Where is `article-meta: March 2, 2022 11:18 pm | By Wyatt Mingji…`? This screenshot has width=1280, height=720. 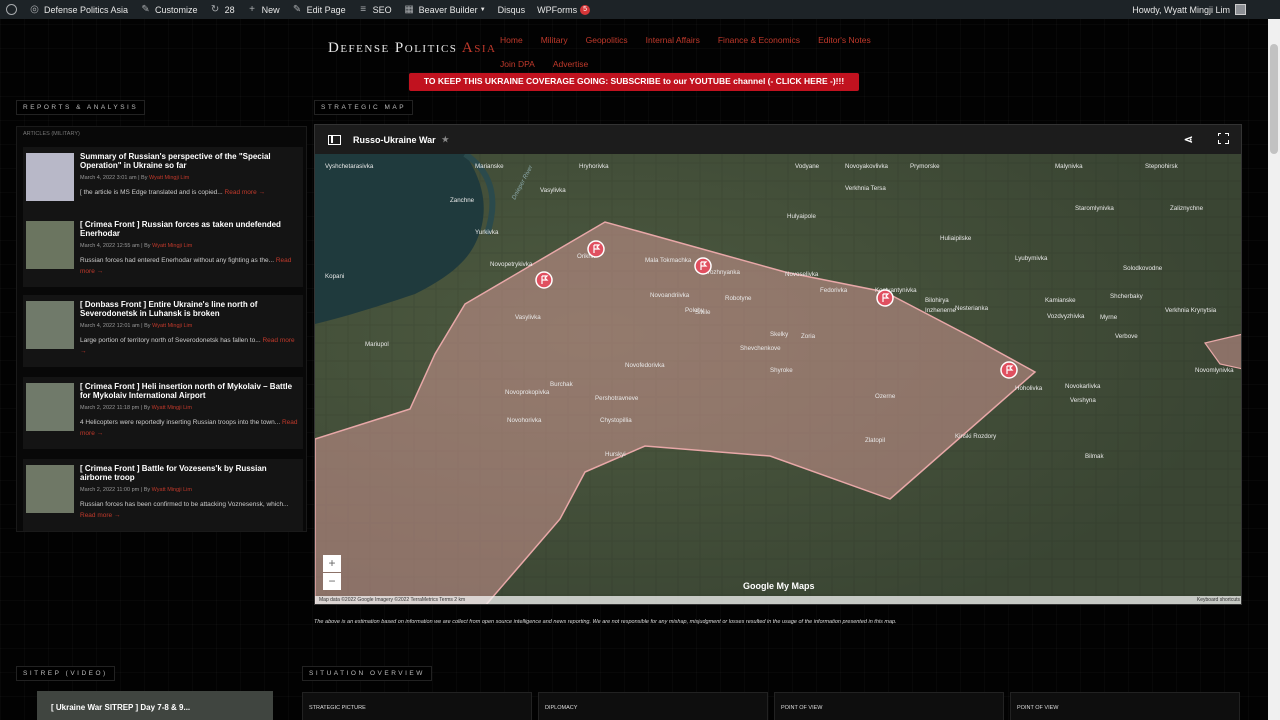 article-meta: March 2, 2022 11:18 pm | By Wyatt Mingji… is located at coordinates (136, 408).